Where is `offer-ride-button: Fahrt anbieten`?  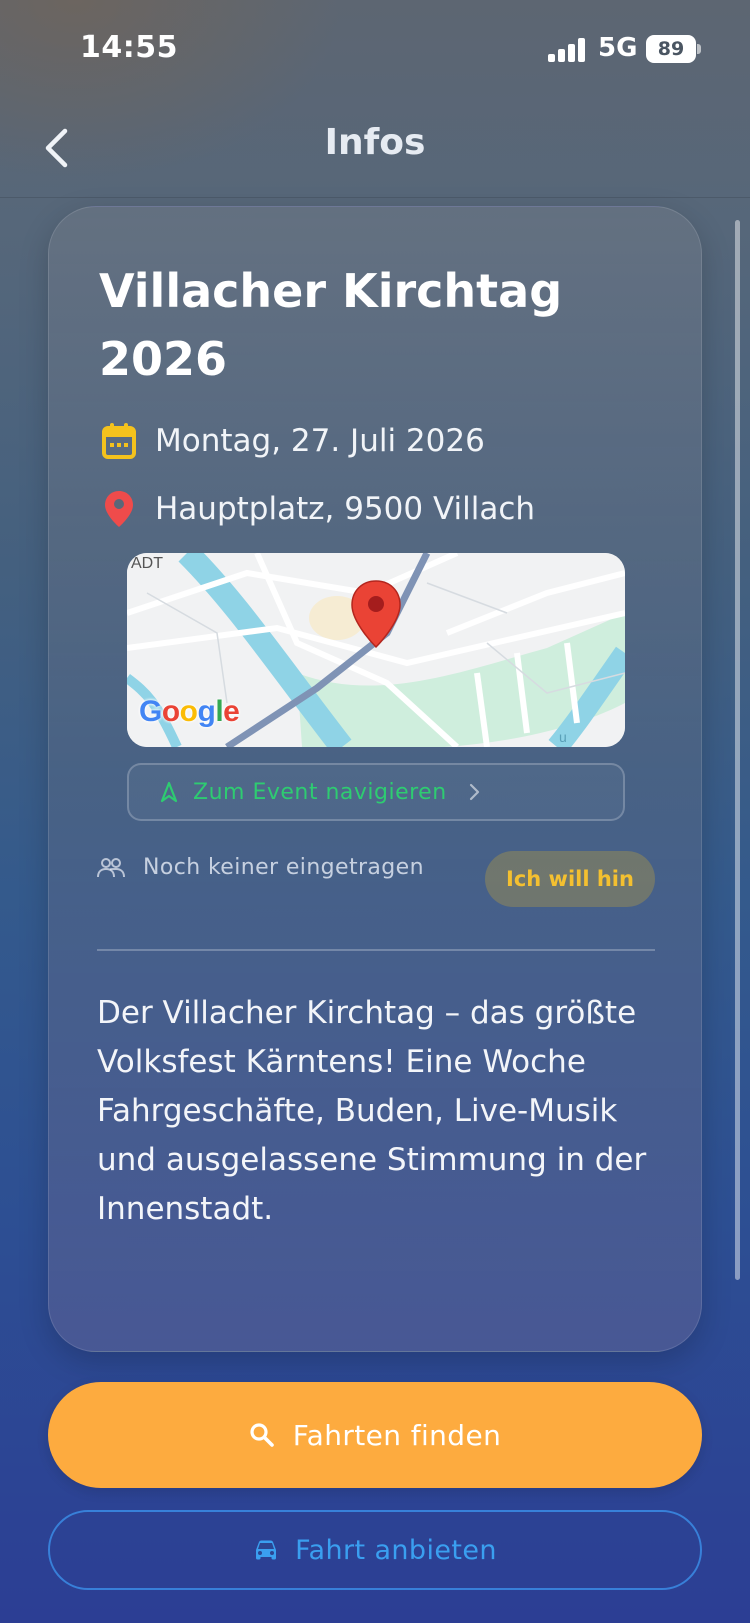 offer-ride-button: Fahrt anbieten is located at coordinates (375, 1550).